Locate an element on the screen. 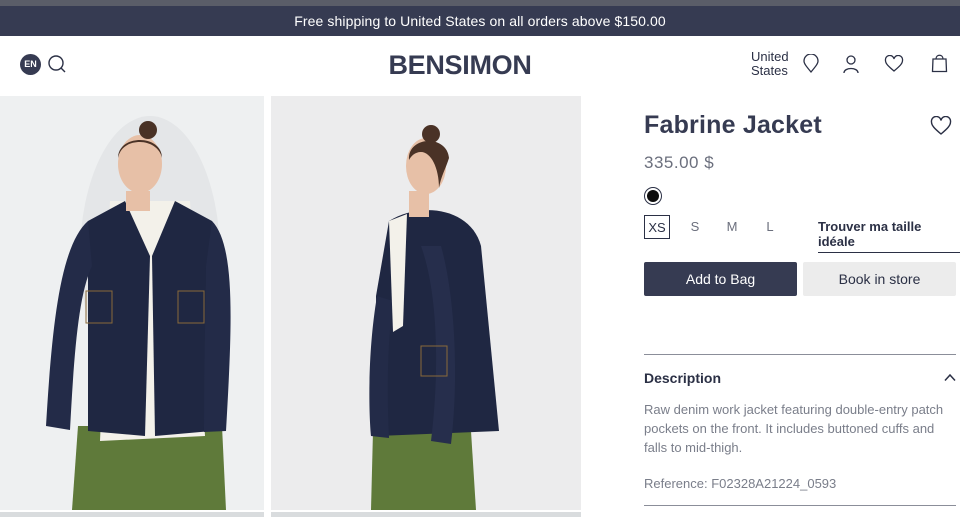 The width and height of the screenshot is (960, 517). brand-logo: BENSIMON is located at coordinates (460, 65).